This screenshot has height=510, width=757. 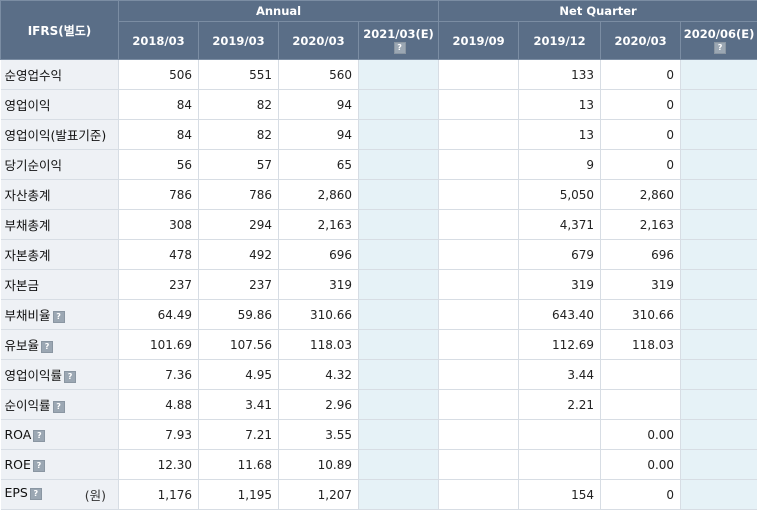 I want to click on table-cell: 56, so click(x=159, y=165).